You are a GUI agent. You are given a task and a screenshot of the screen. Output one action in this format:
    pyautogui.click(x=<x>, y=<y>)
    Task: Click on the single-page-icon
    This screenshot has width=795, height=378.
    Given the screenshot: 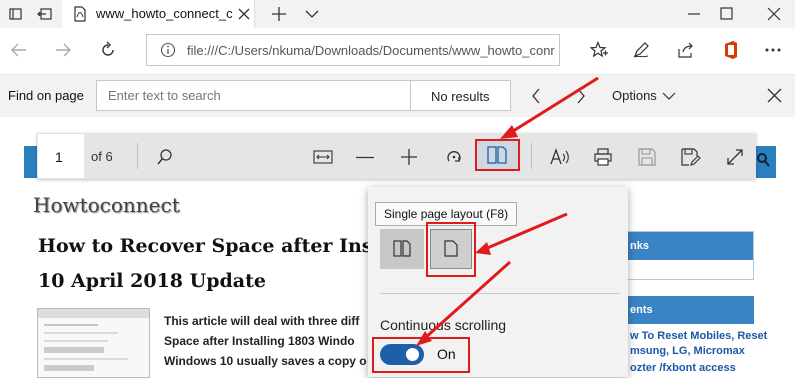 What is the action you would take?
    pyautogui.click(x=451, y=248)
    